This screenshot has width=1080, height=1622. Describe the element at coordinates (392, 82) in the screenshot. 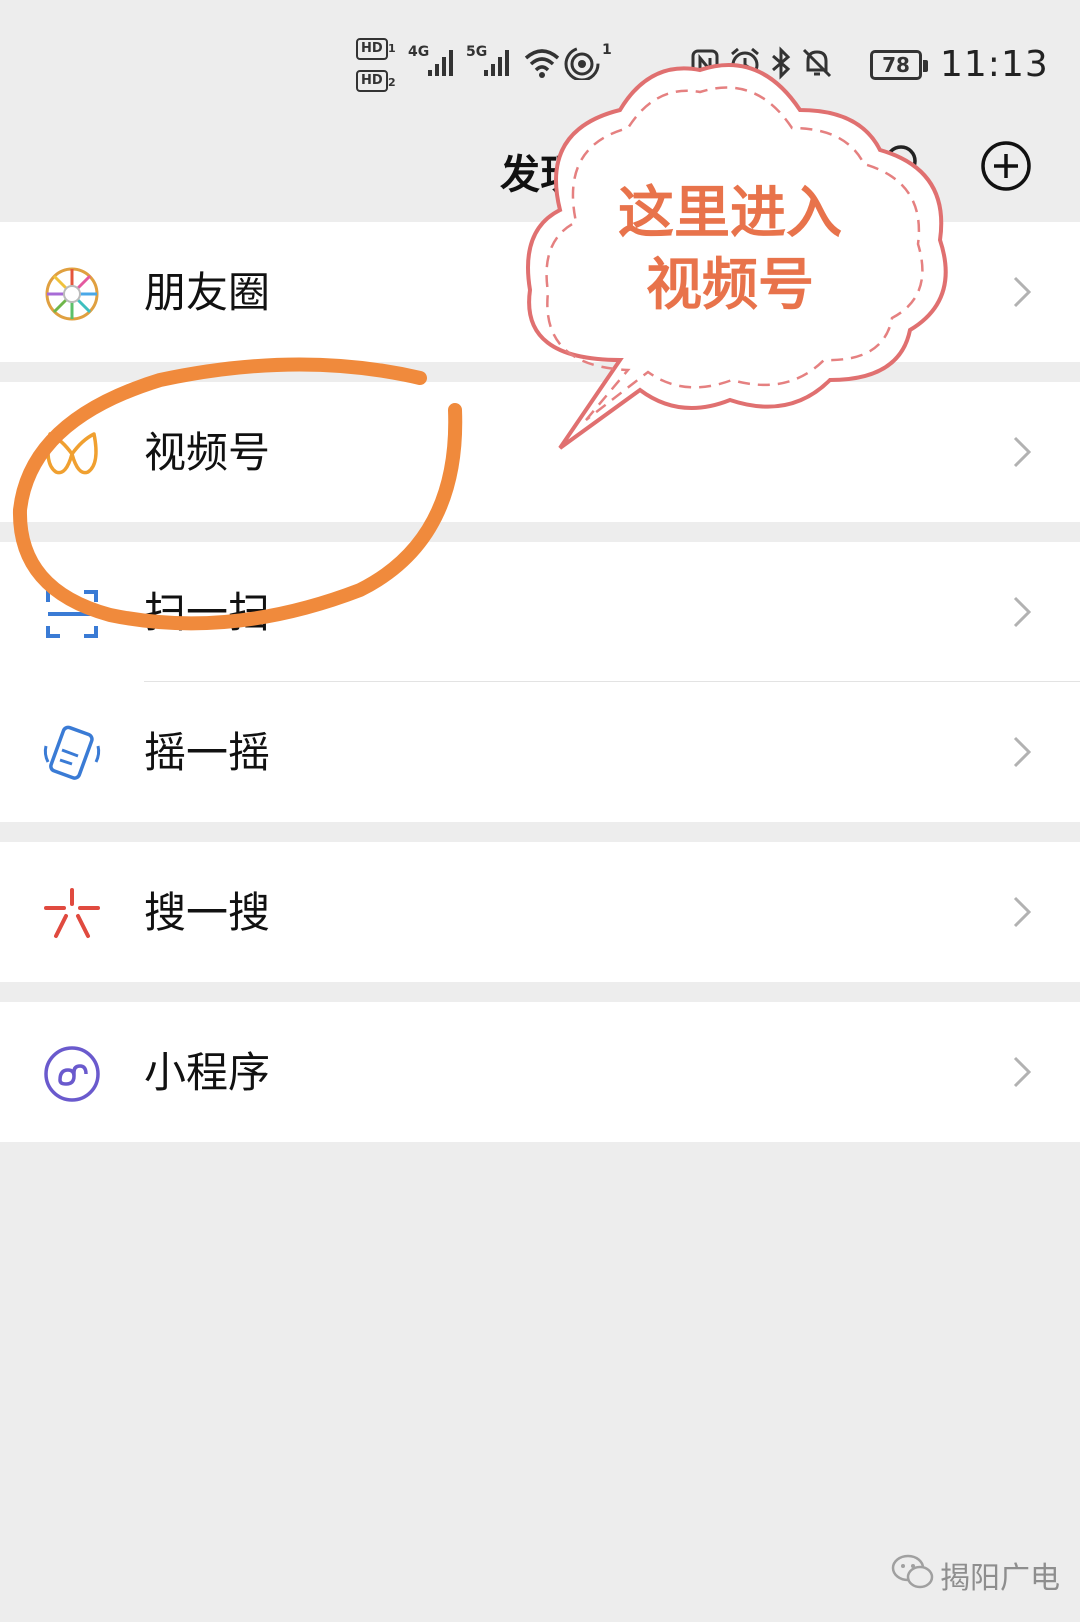

I see `sim-2-label: 2` at that location.